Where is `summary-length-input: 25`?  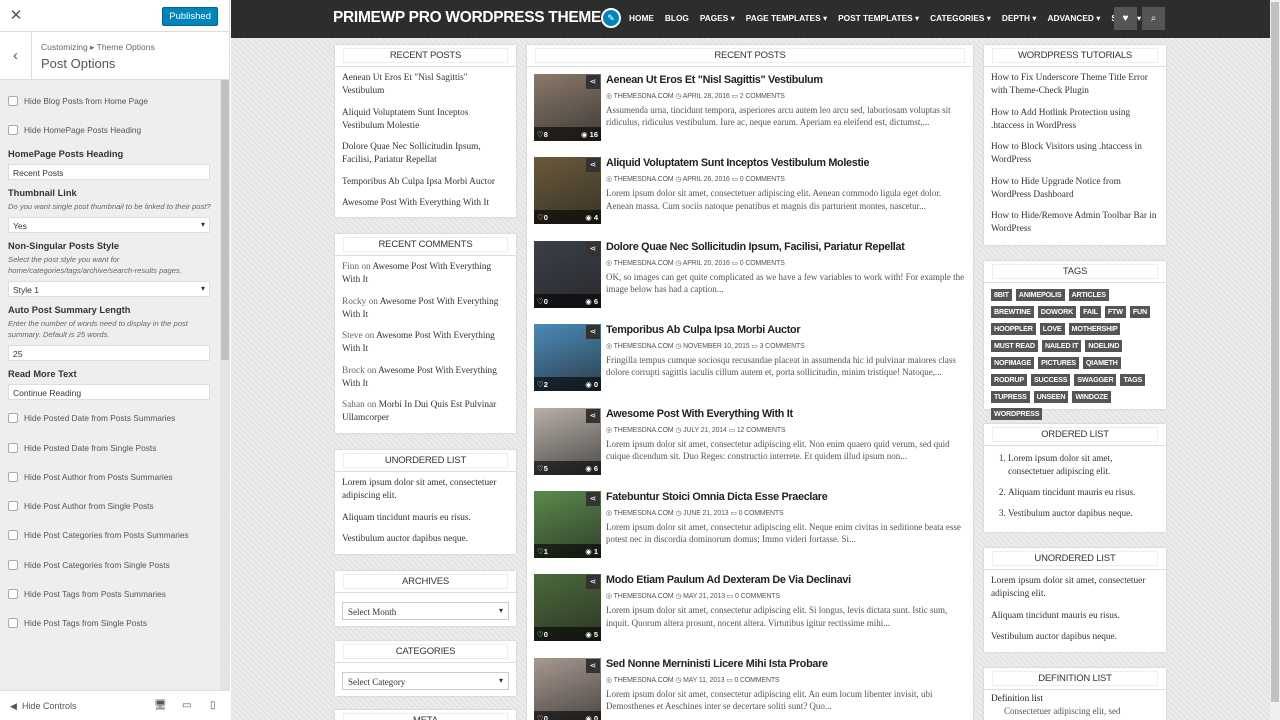
summary-length-input: 25 is located at coordinates (109, 352).